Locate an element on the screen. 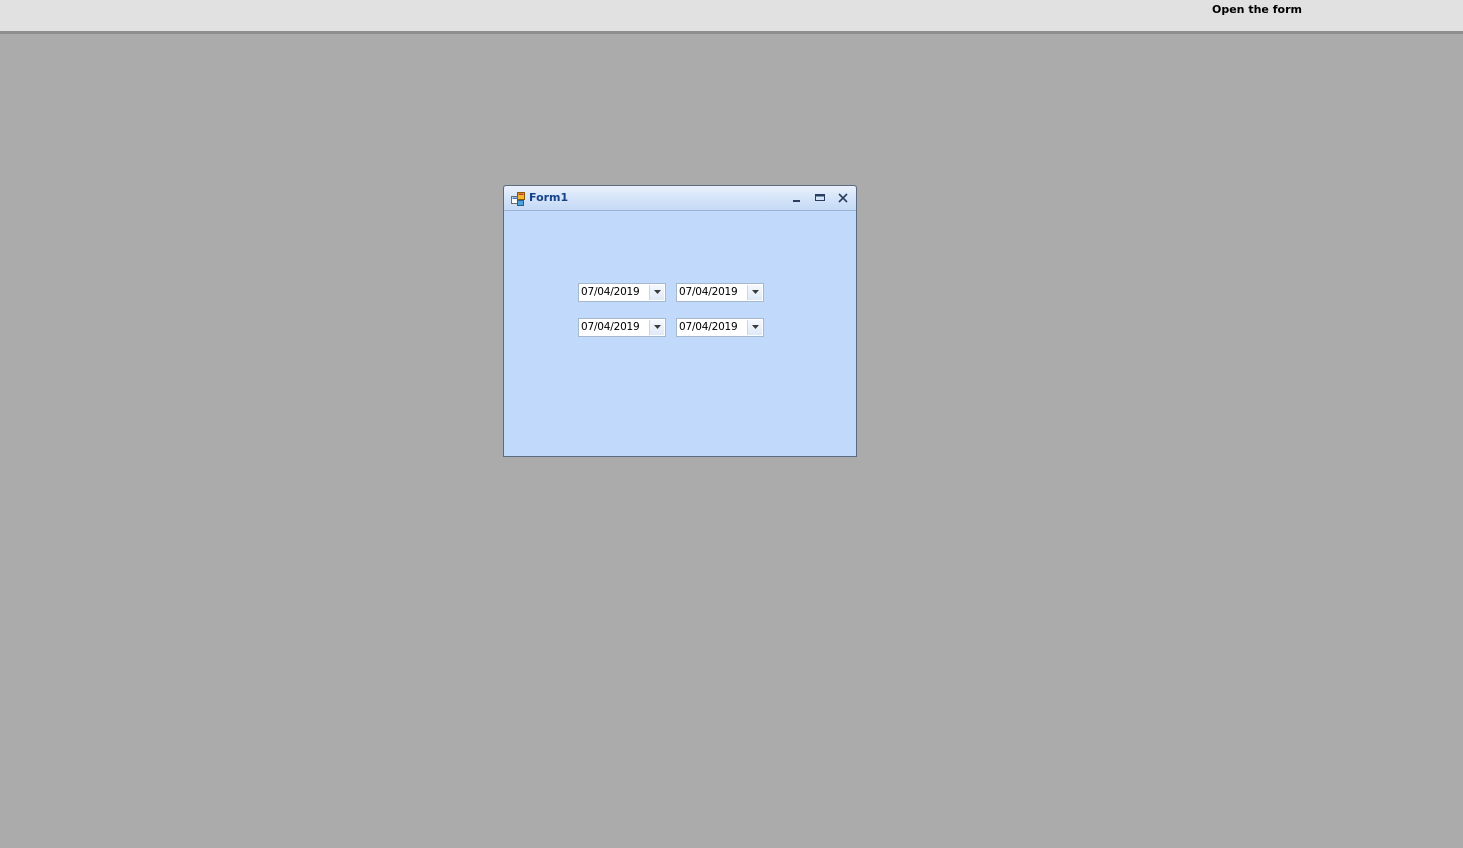 The width and height of the screenshot is (1463, 848). minimize-icon is located at coordinates (796, 201).